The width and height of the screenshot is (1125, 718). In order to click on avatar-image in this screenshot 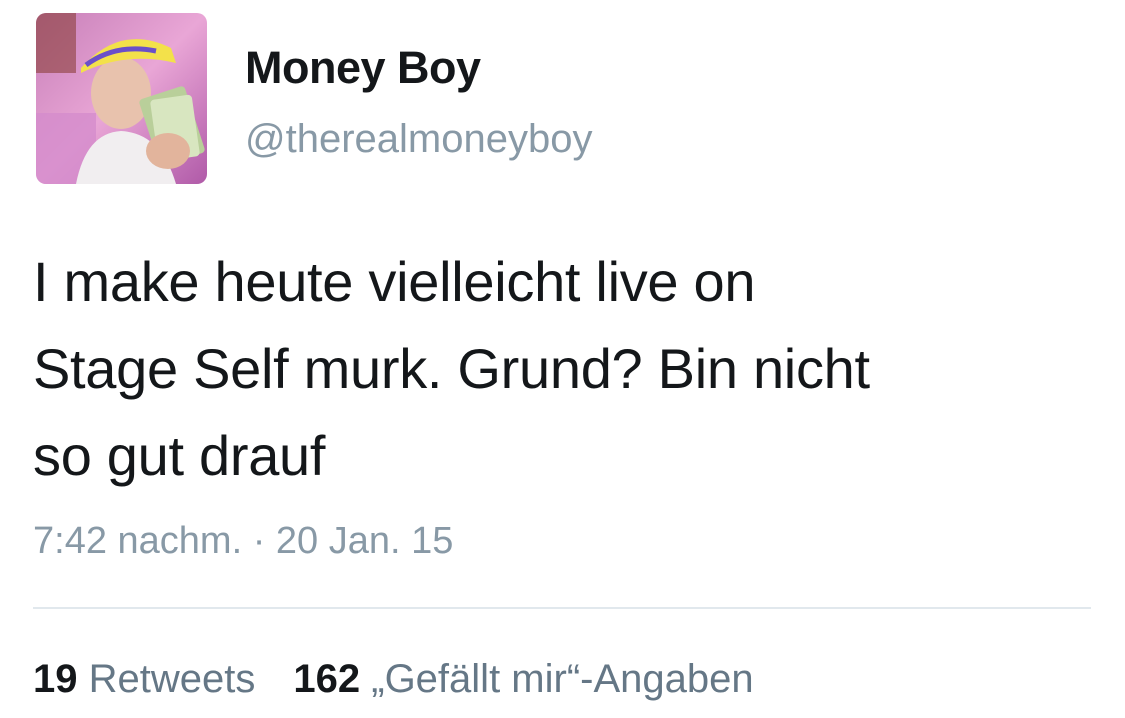, I will do `click(121, 98)`.